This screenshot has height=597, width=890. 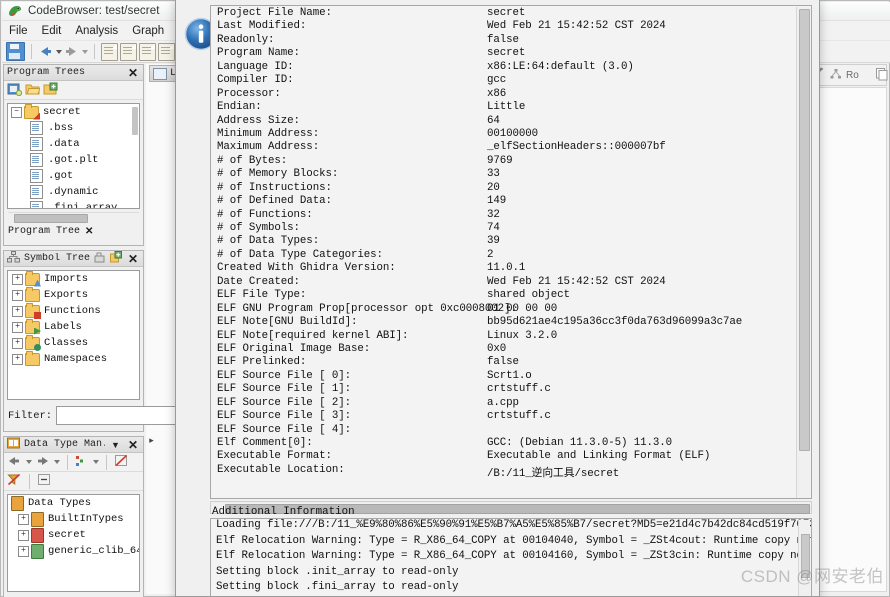 I want to click on tree-row: + Exports, so click(x=73, y=294).